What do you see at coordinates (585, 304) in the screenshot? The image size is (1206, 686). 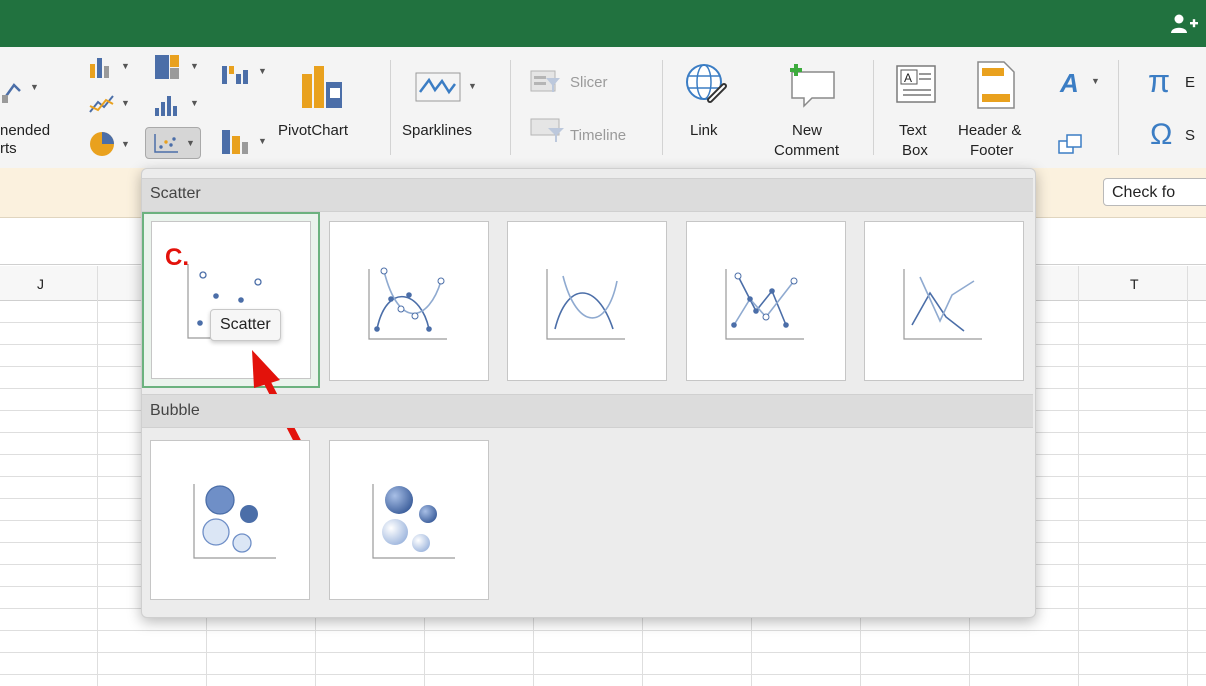 I see `scatter-smooth-lines-icon` at bounding box center [585, 304].